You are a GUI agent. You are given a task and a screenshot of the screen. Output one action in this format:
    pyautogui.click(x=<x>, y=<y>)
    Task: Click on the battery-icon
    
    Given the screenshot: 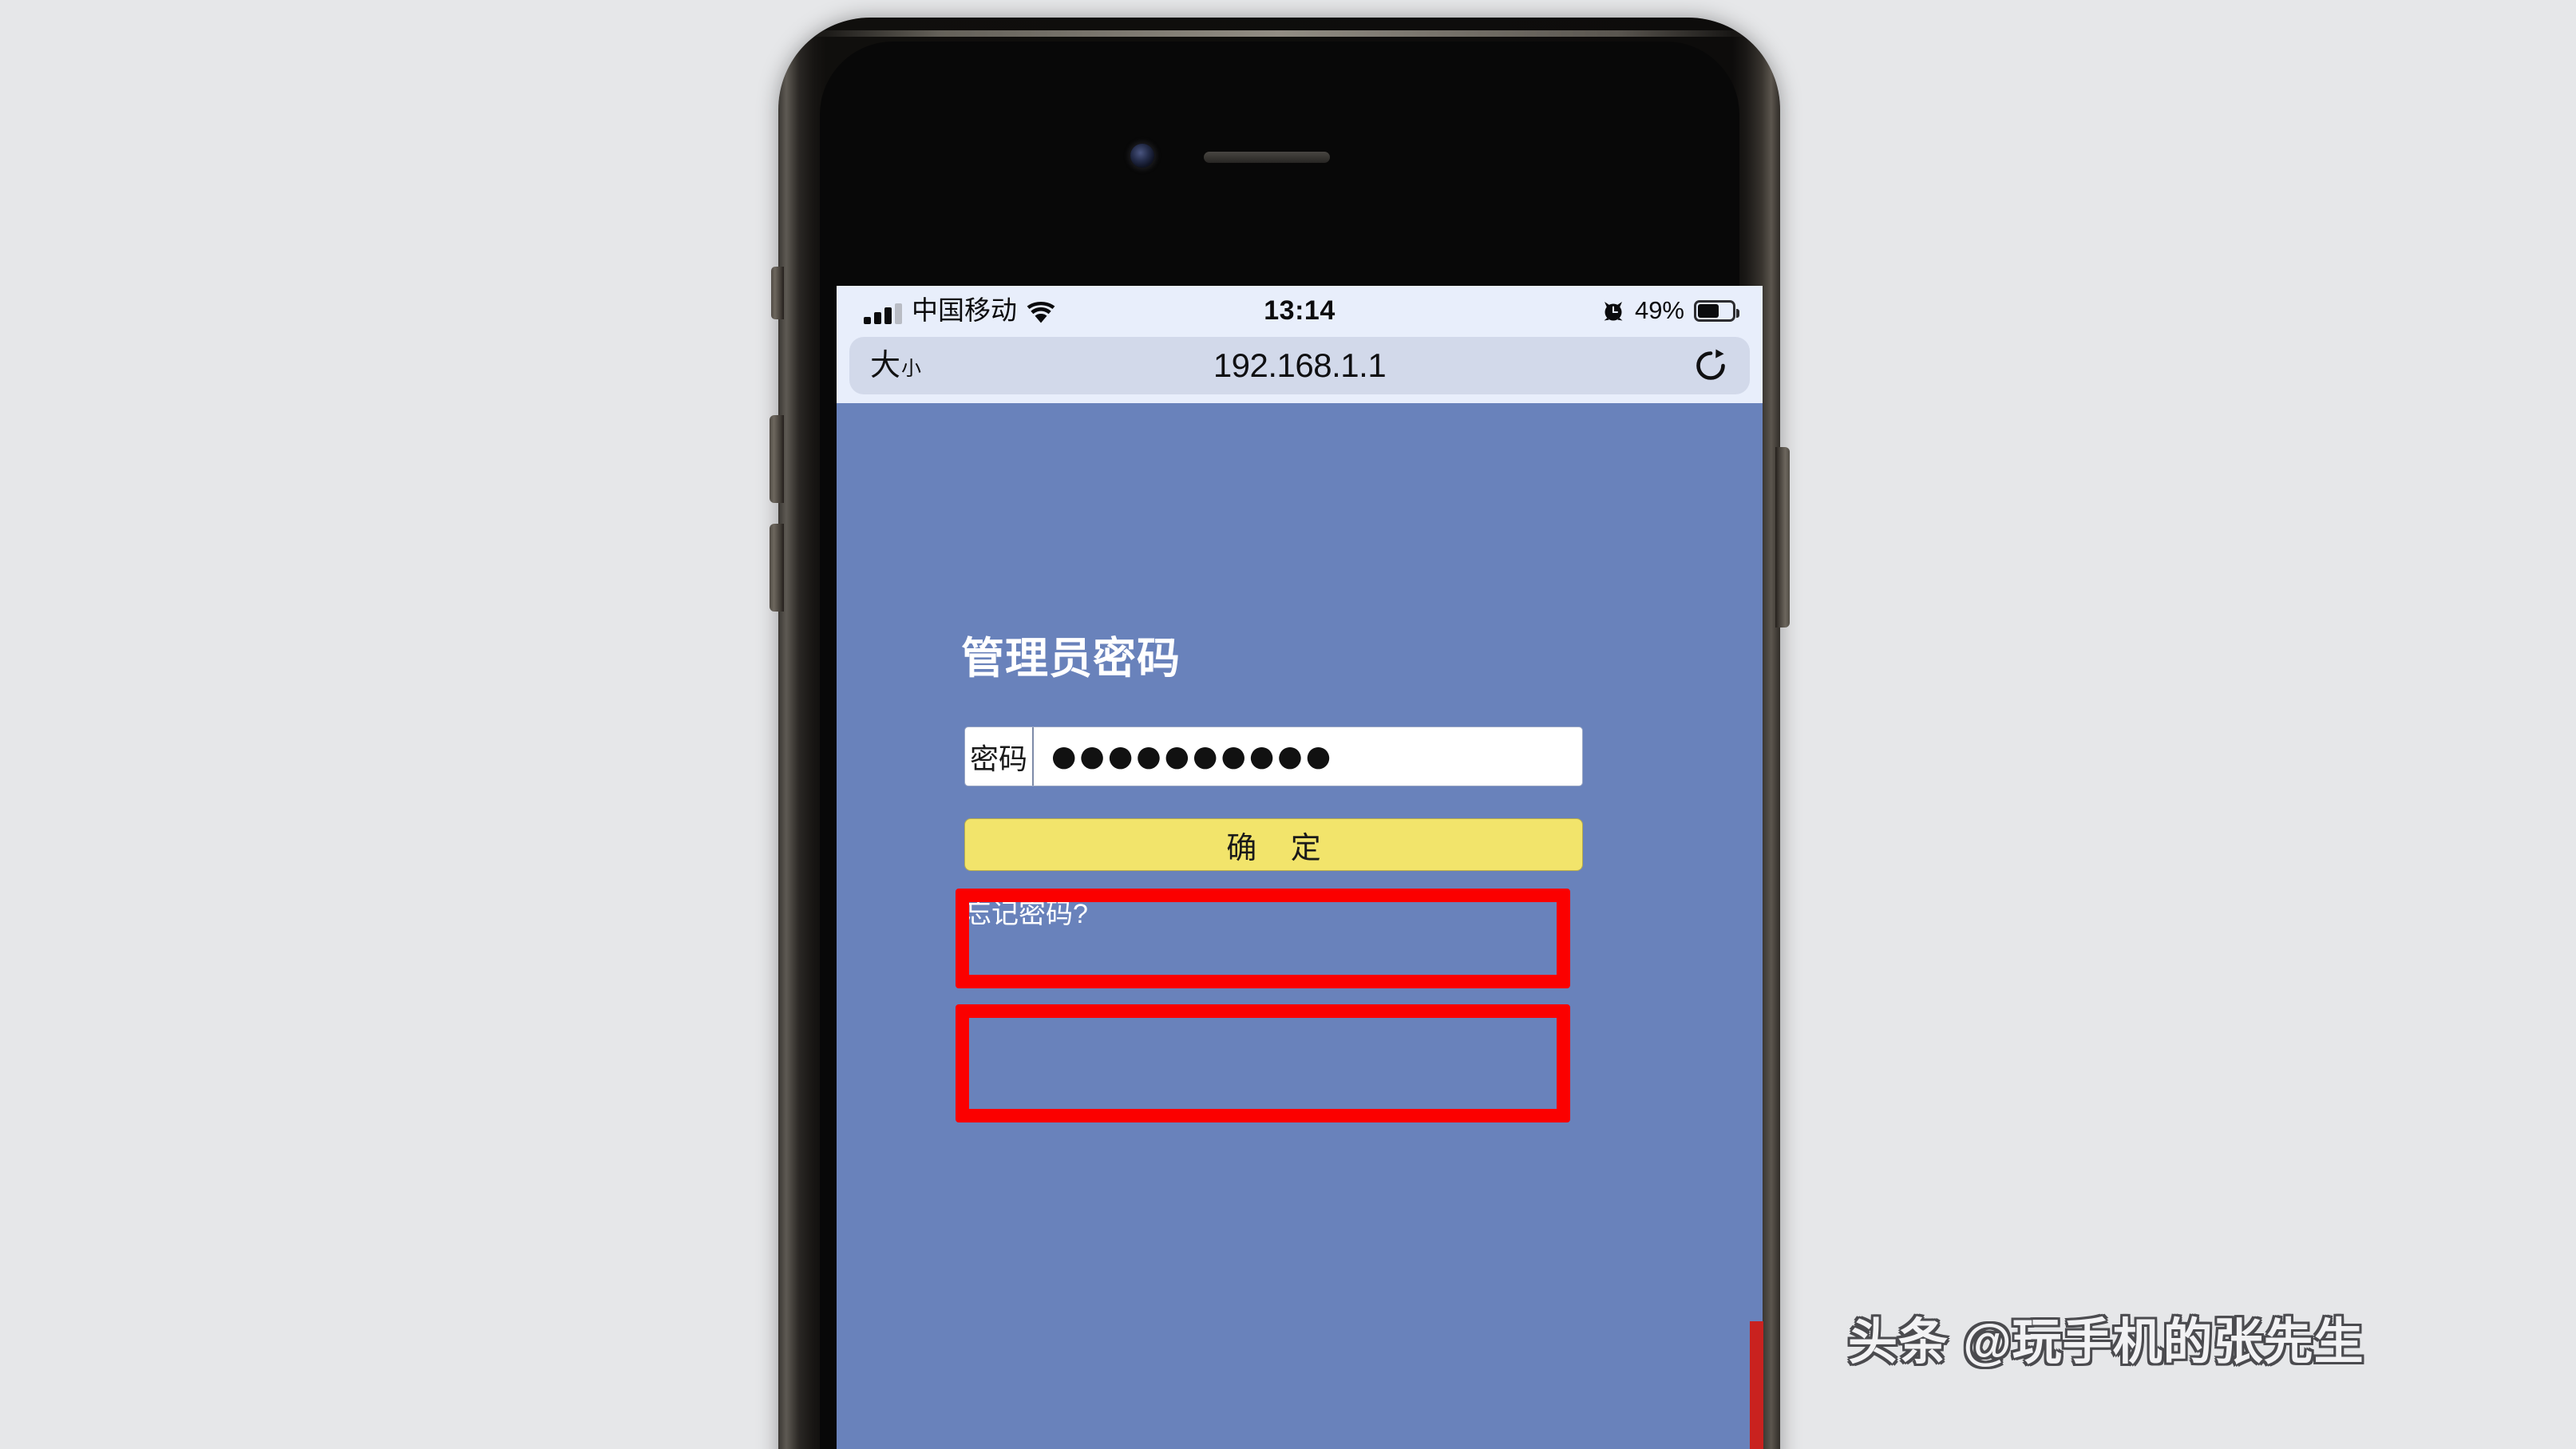 What is the action you would take?
    pyautogui.click(x=1716, y=310)
    